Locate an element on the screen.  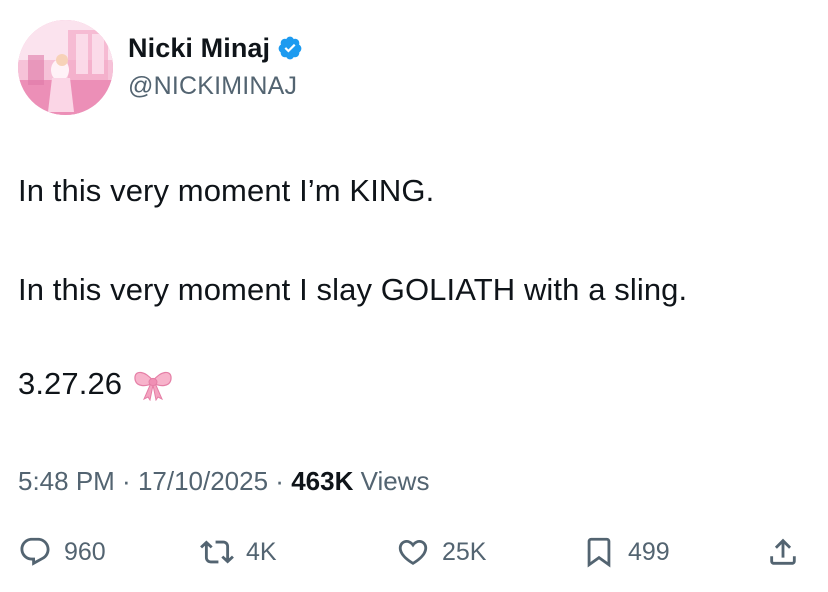
author-handle: @NICKIMINAJ is located at coordinates (212, 86).